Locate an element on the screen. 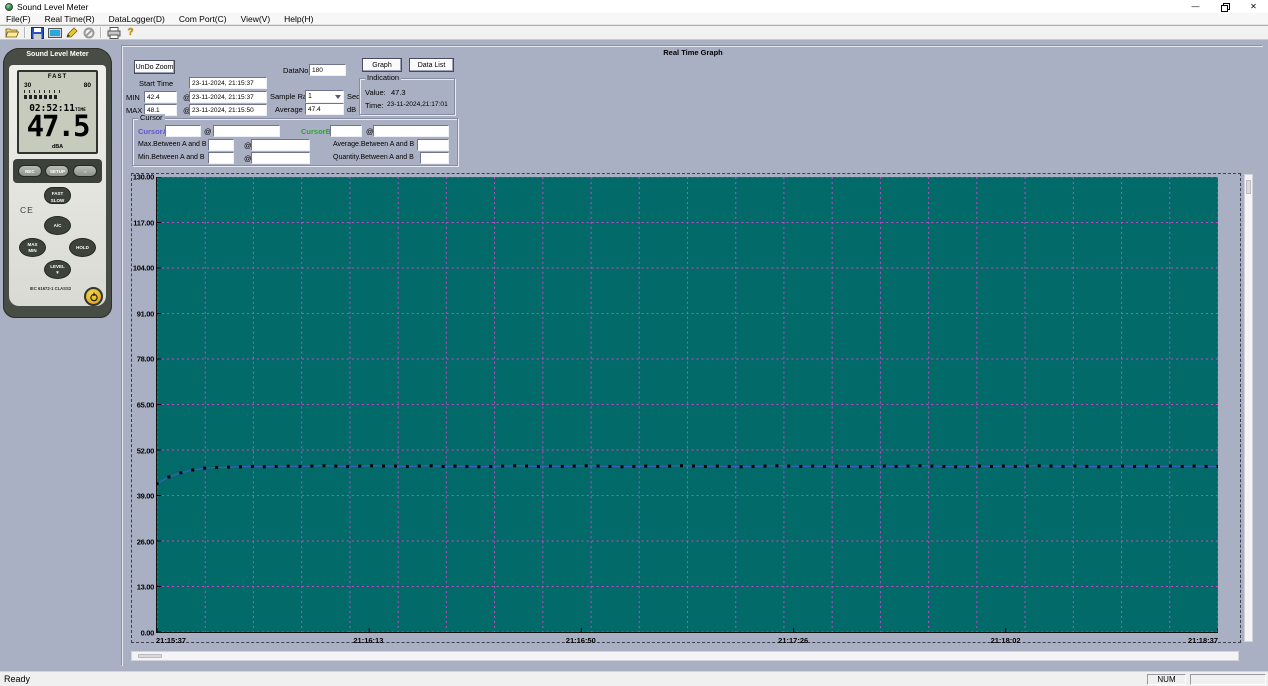  level-arrow: ▼ is located at coordinates (57, 272).